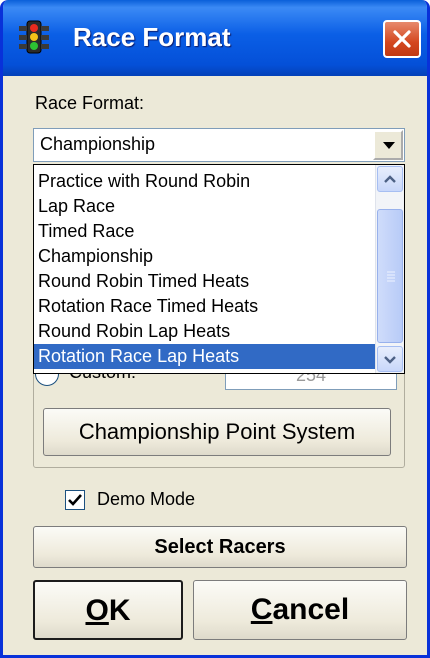  I want to click on ok-button: OK, so click(108, 610).